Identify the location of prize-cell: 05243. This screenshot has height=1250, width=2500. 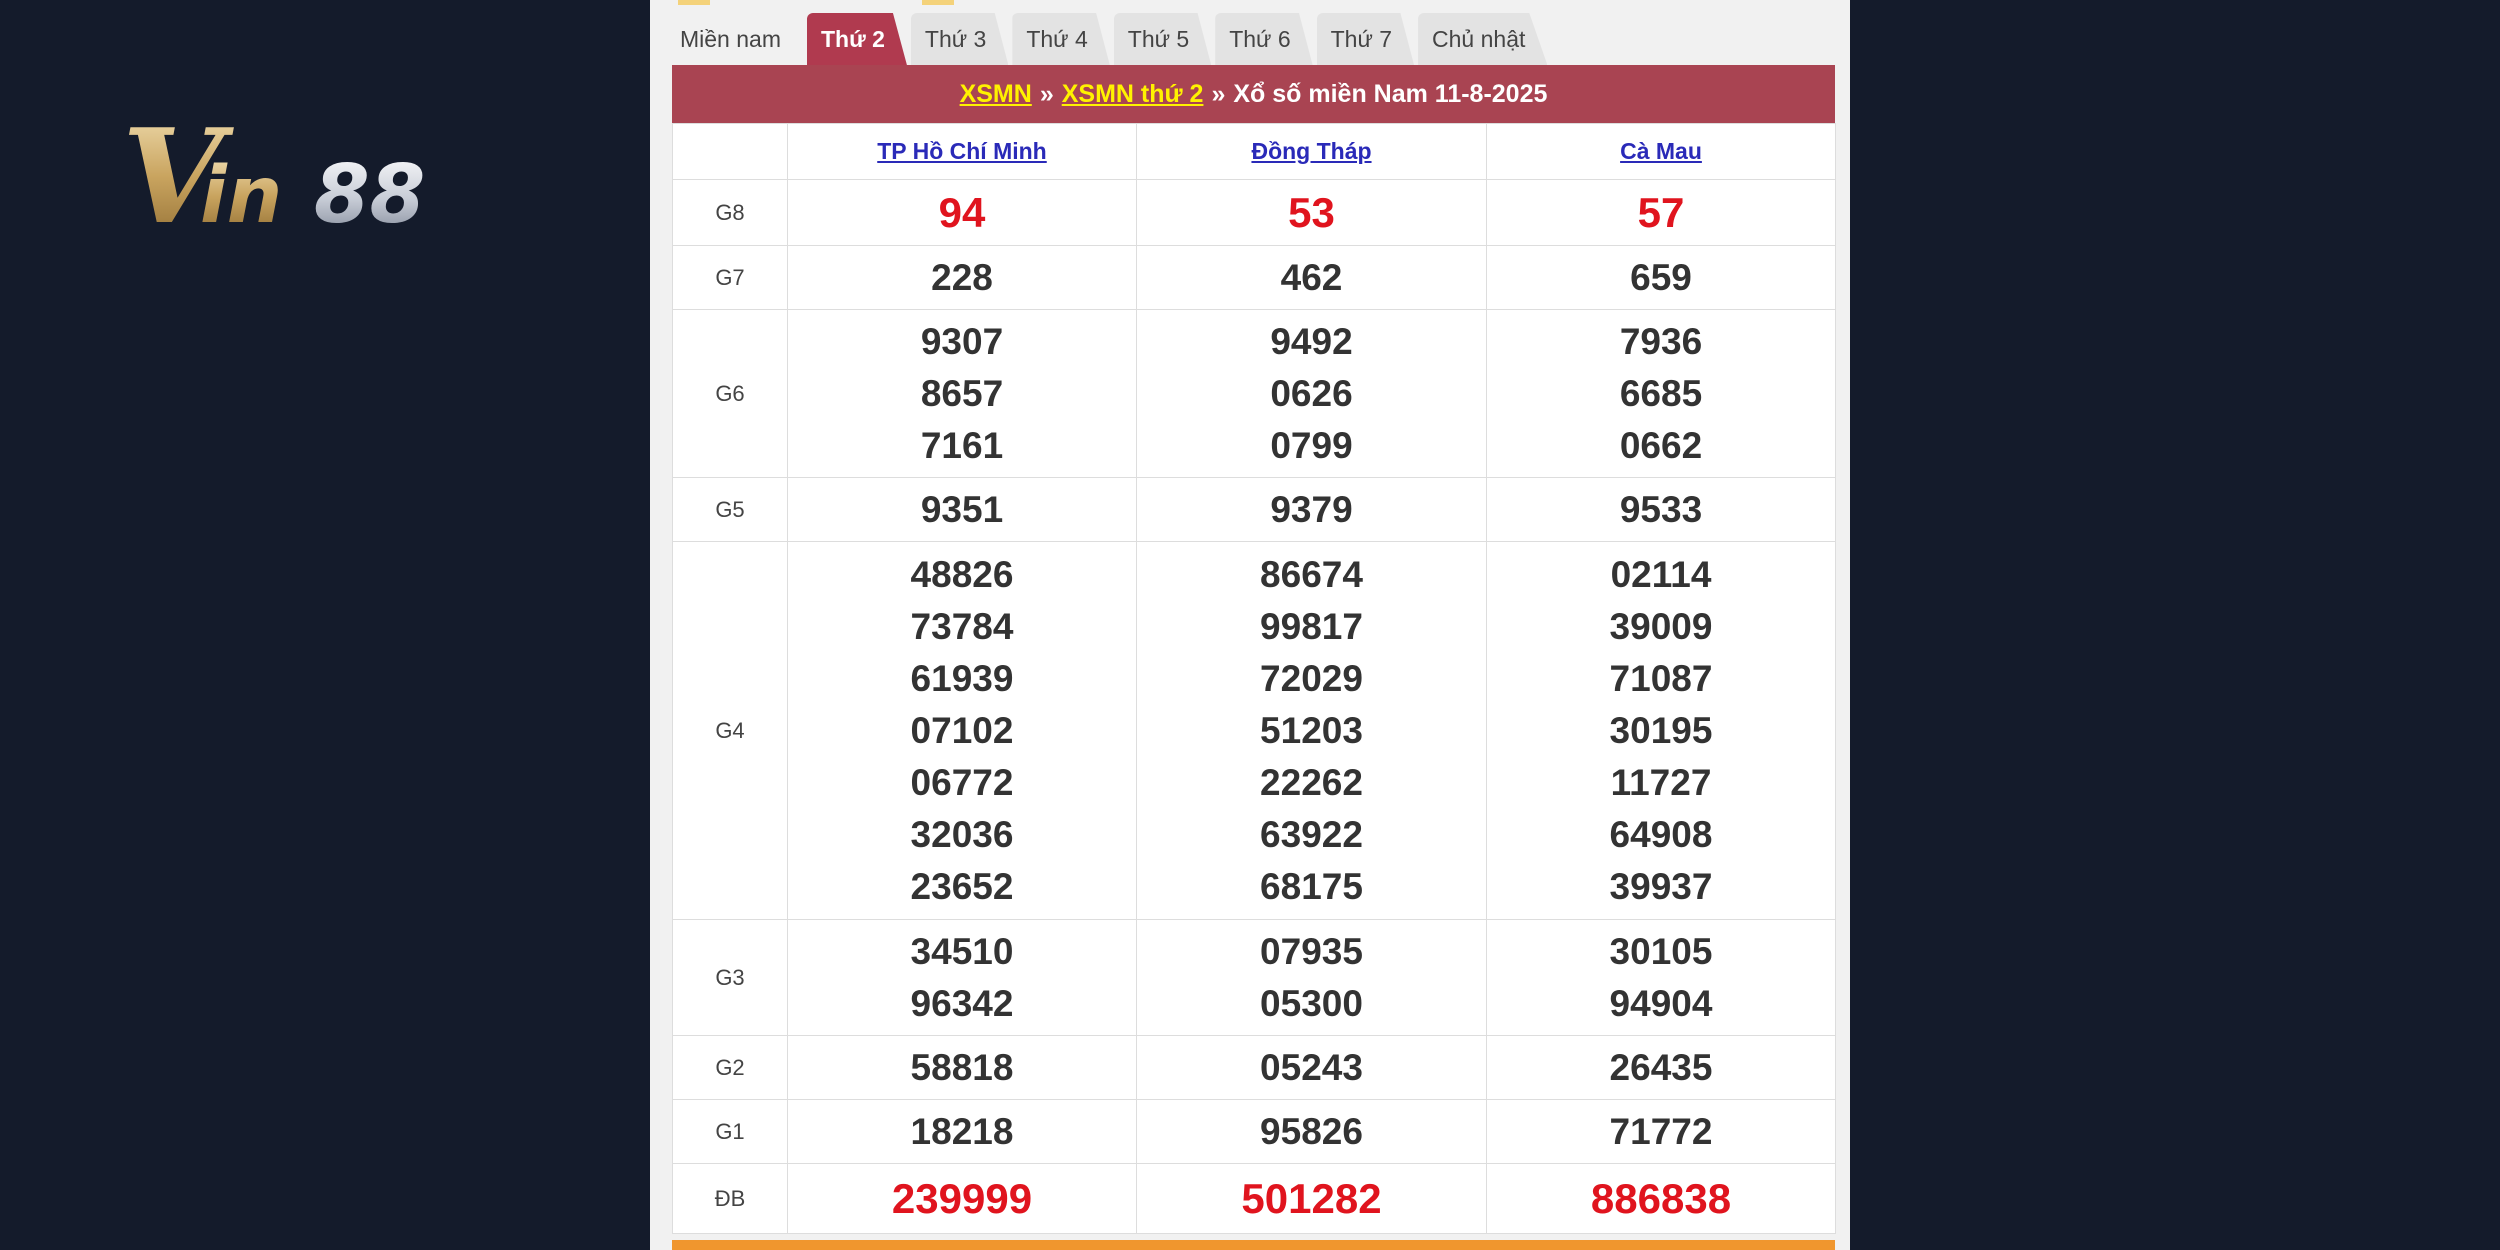
(1311, 1067).